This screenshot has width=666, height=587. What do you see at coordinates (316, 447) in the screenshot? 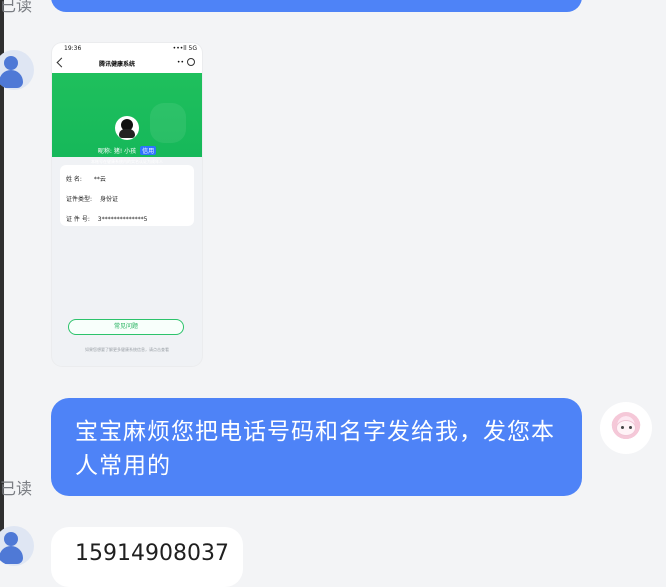
I see `outgoing-message-bubble: 宝宝麻烦您把电话号码和名字发给我，发您本人常用的` at bounding box center [316, 447].